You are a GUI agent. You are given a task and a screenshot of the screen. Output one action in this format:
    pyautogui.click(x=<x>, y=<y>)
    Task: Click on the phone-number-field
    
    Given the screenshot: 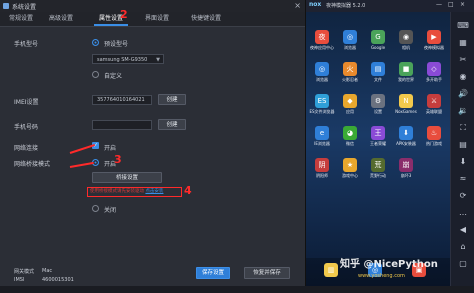 What is the action you would take?
    pyautogui.click(x=122, y=125)
    